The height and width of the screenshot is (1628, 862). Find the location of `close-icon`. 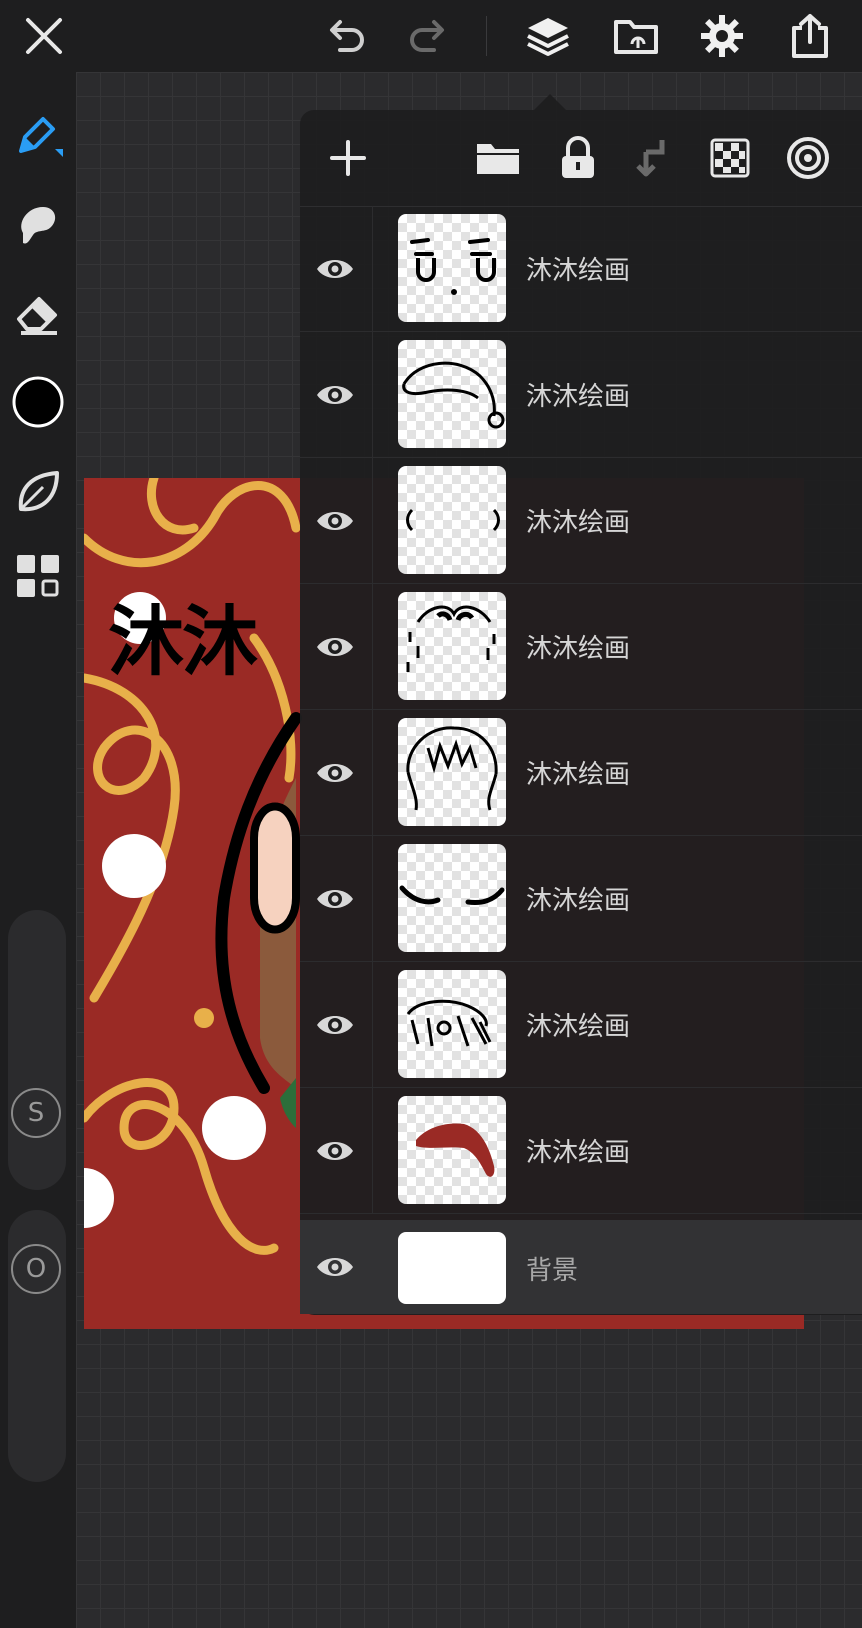

close-icon is located at coordinates (44, 36).